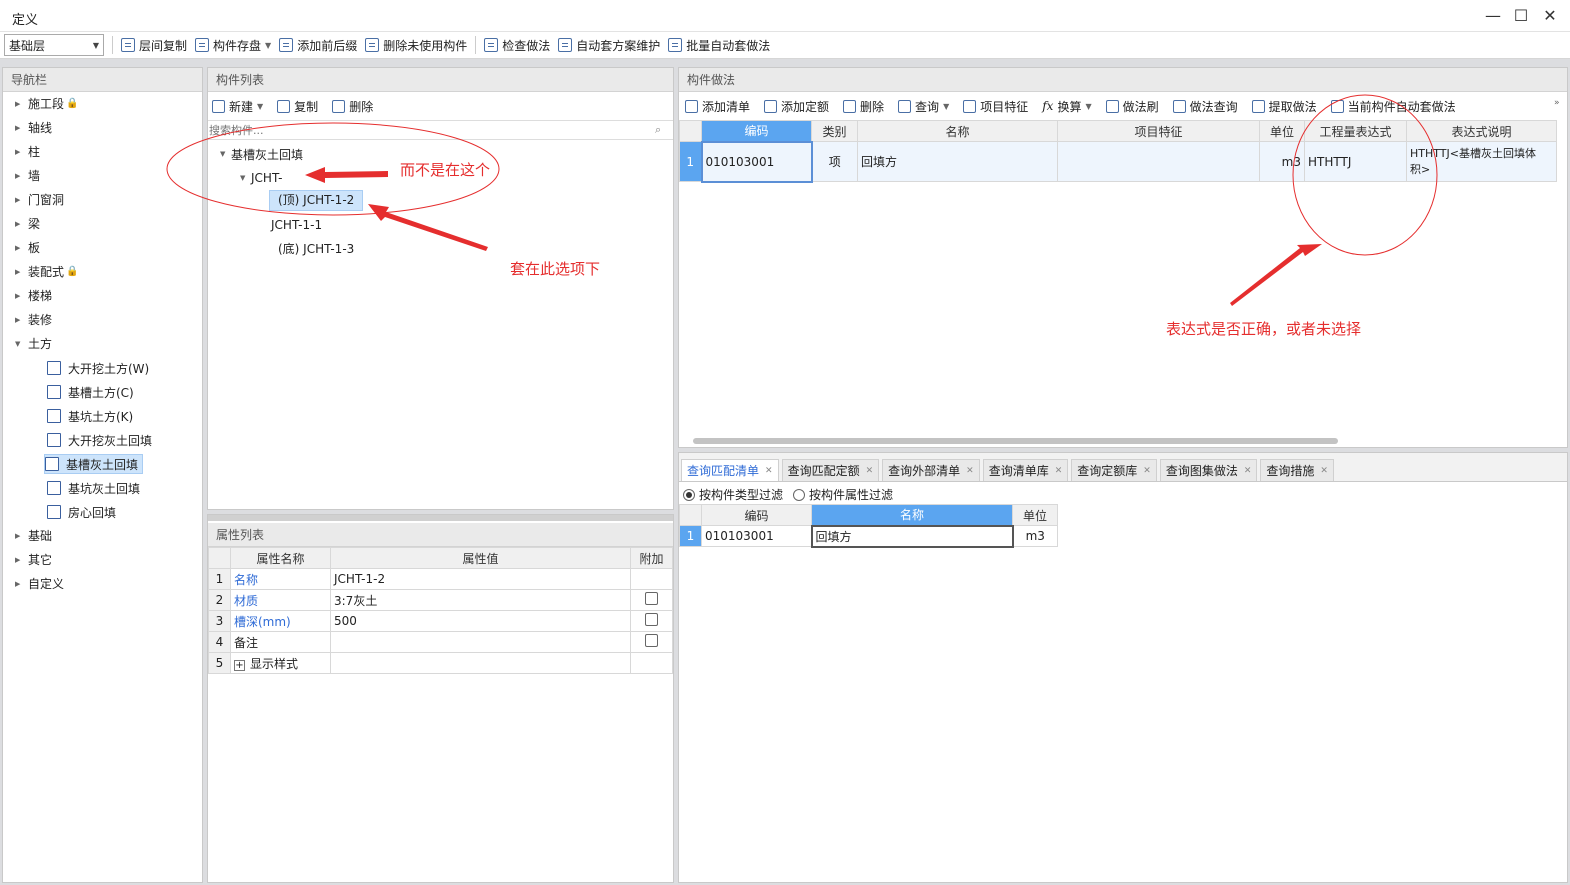 The width and height of the screenshot is (1570, 885). I want to click on annotation-text: 表达式是否正确，或者未选择, so click(1264, 329).